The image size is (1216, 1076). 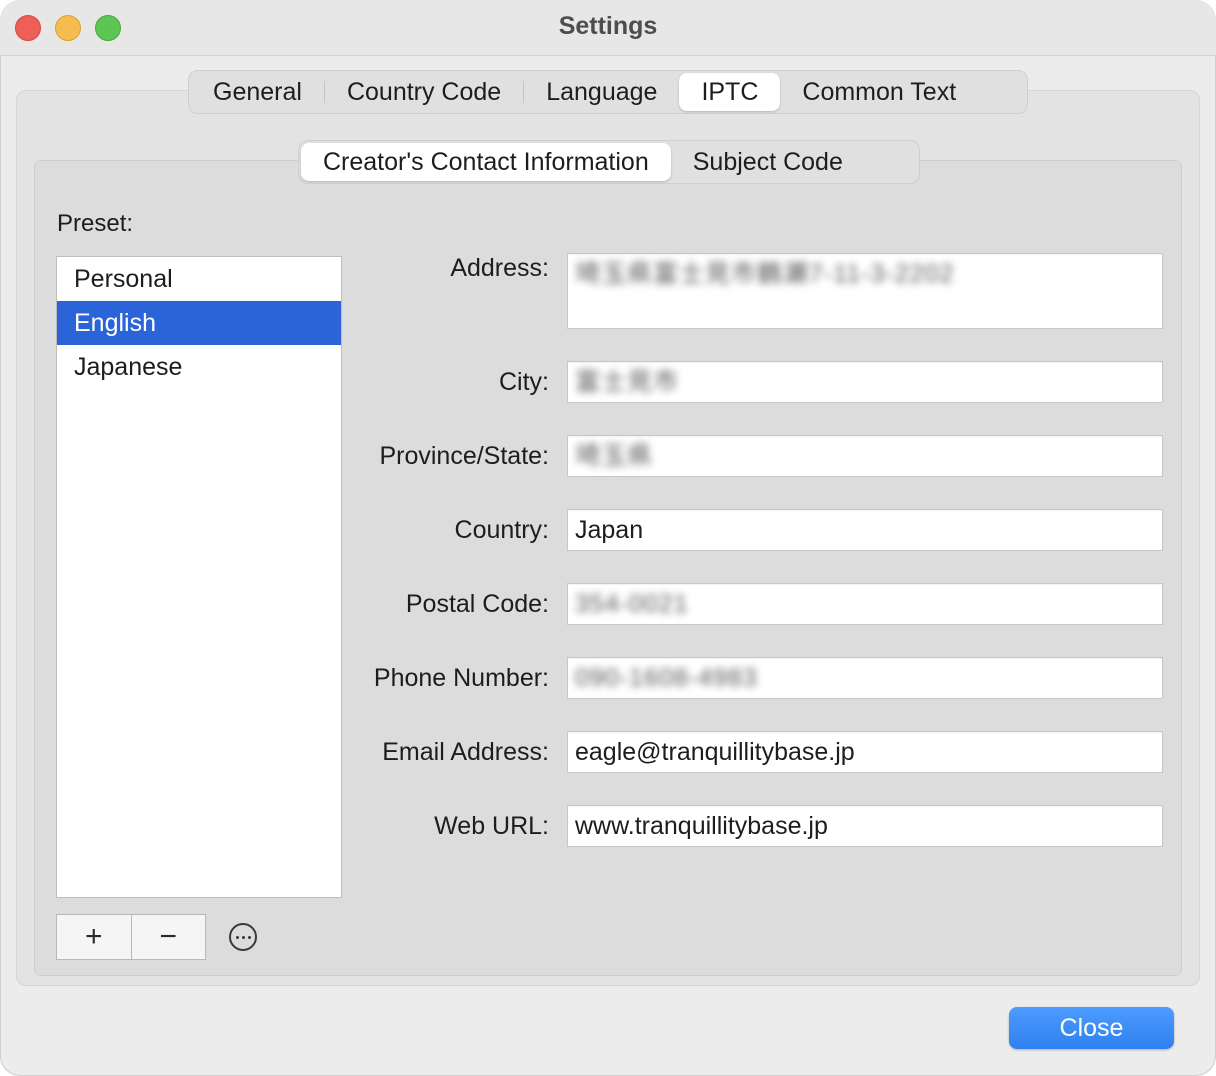 I want to click on email-address-label: Email Address:, so click(x=465, y=752).